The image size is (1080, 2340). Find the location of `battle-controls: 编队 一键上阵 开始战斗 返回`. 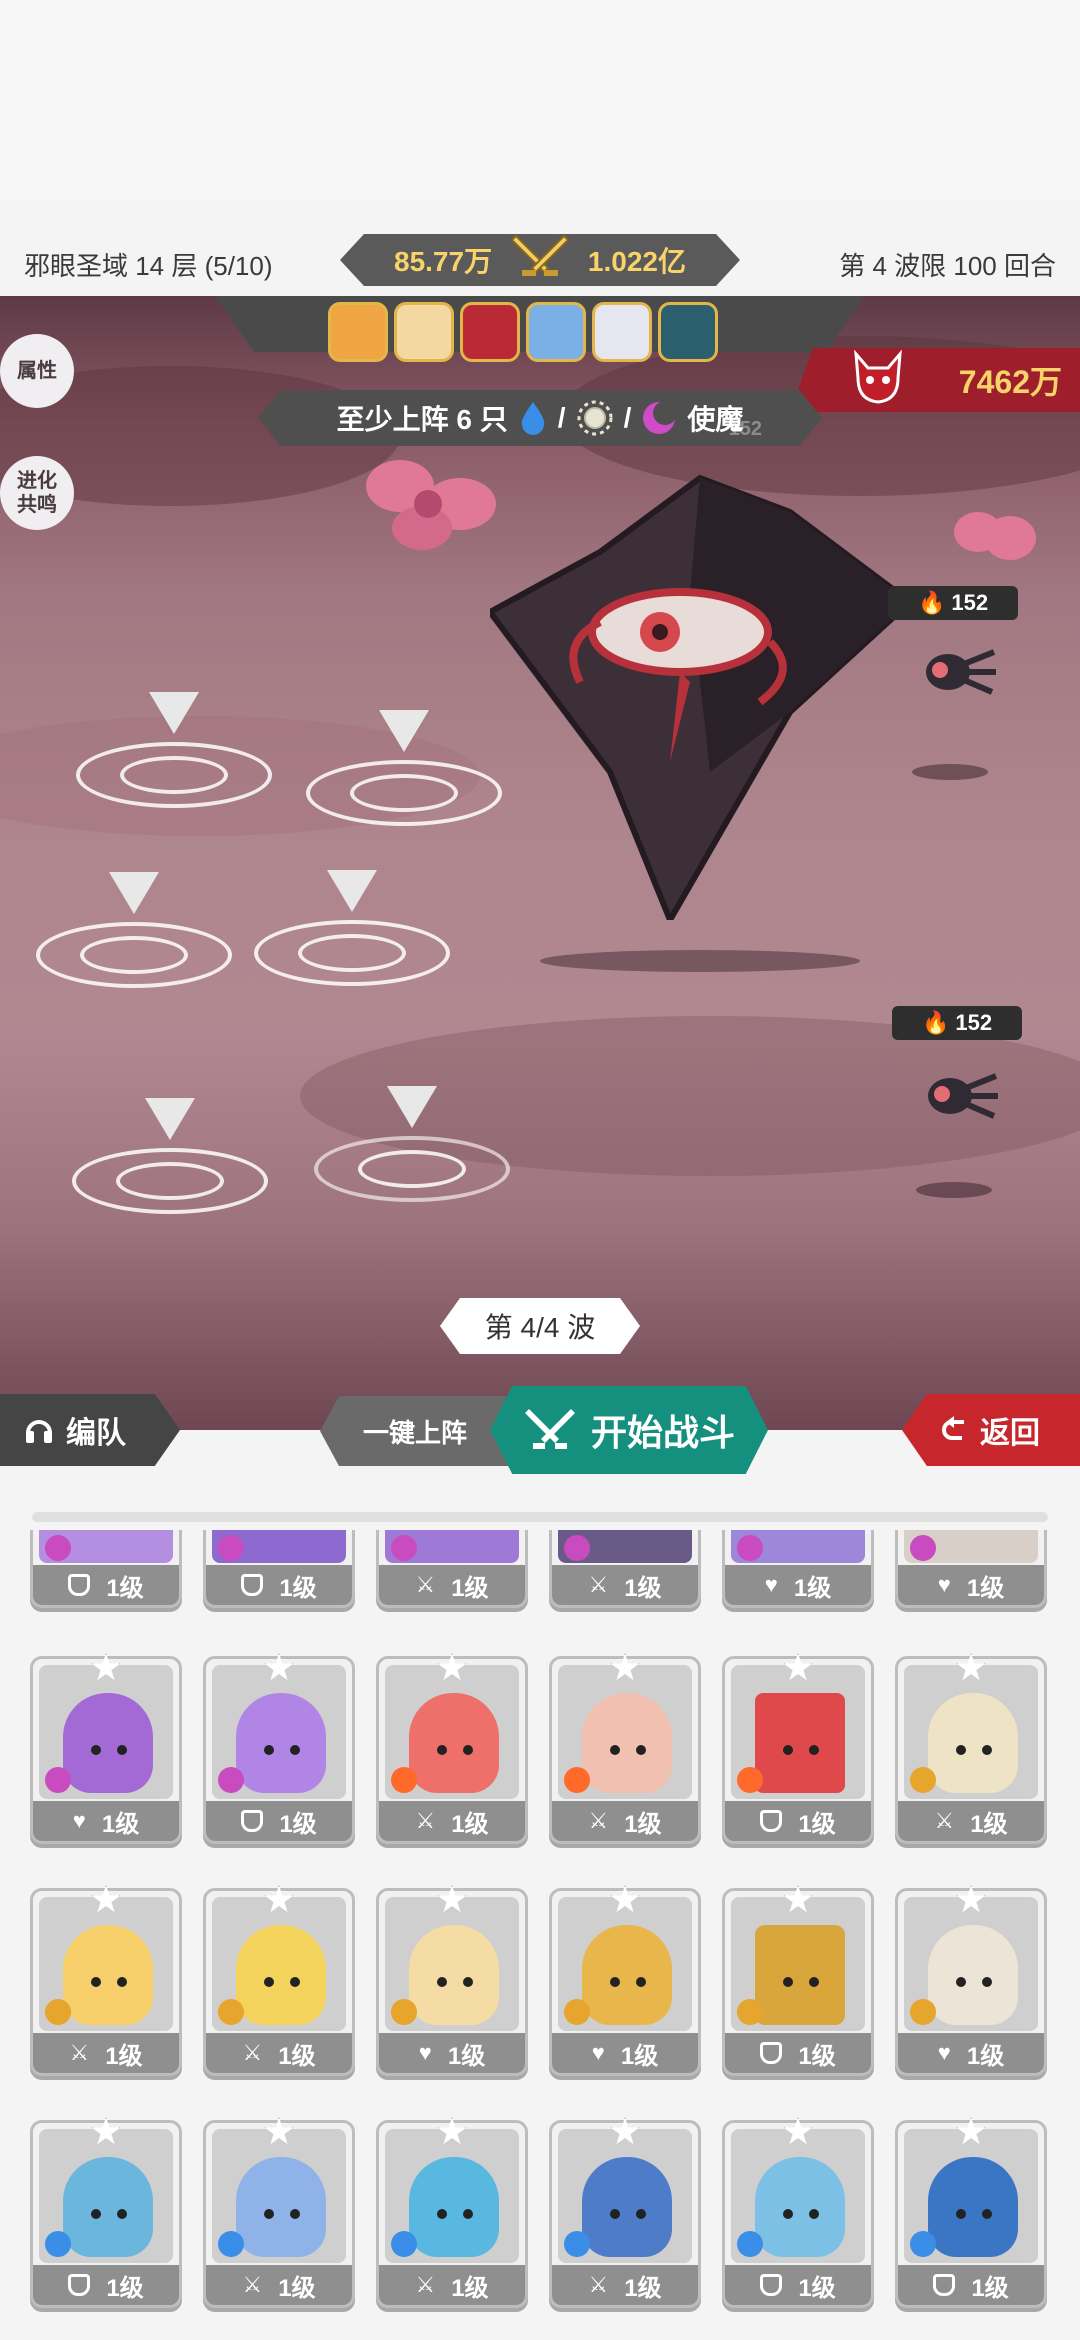

battle-controls: 编队 一键上阵 开始战斗 返回 is located at coordinates (540, 1433).